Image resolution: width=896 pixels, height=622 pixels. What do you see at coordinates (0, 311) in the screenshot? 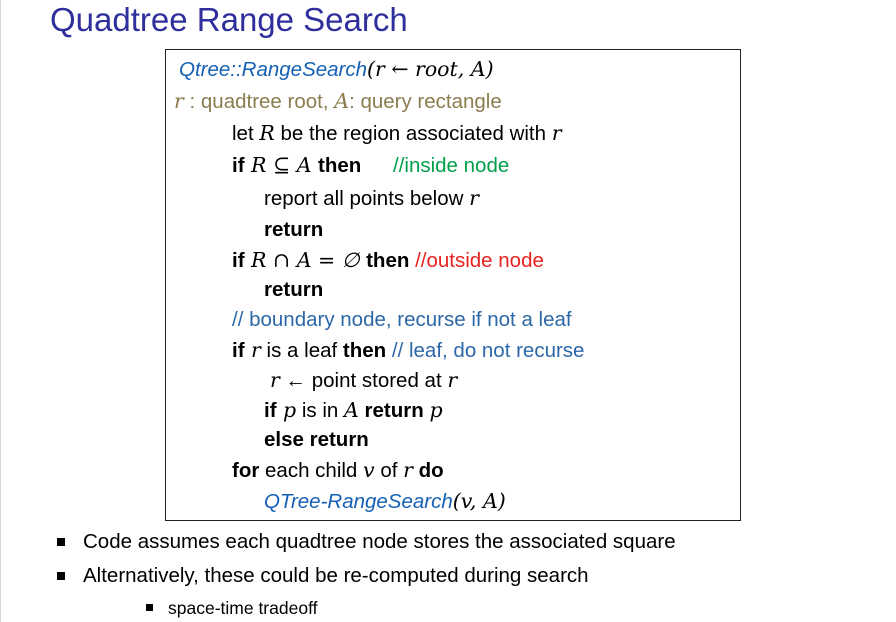
I see `slide-edge-rule` at bounding box center [0, 311].